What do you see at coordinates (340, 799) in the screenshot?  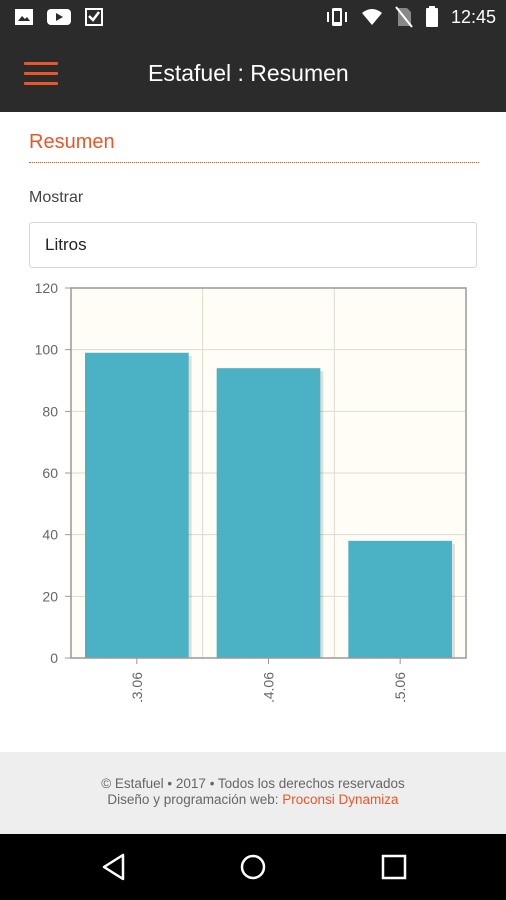 I see `credits-link: Proconsi Dynamiza` at bounding box center [340, 799].